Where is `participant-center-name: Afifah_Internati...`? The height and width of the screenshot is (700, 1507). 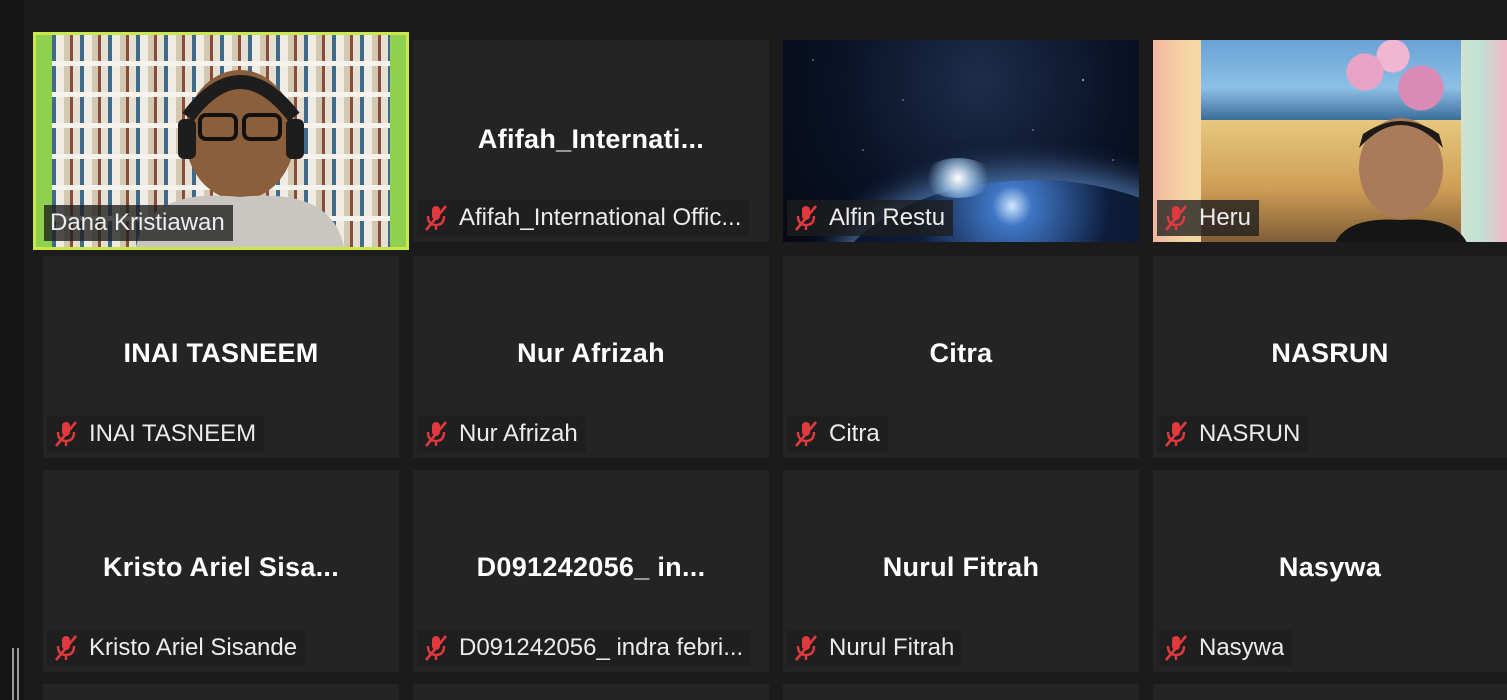
participant-center-name: Afifah_Internati... is located at coordinates (591, 139).